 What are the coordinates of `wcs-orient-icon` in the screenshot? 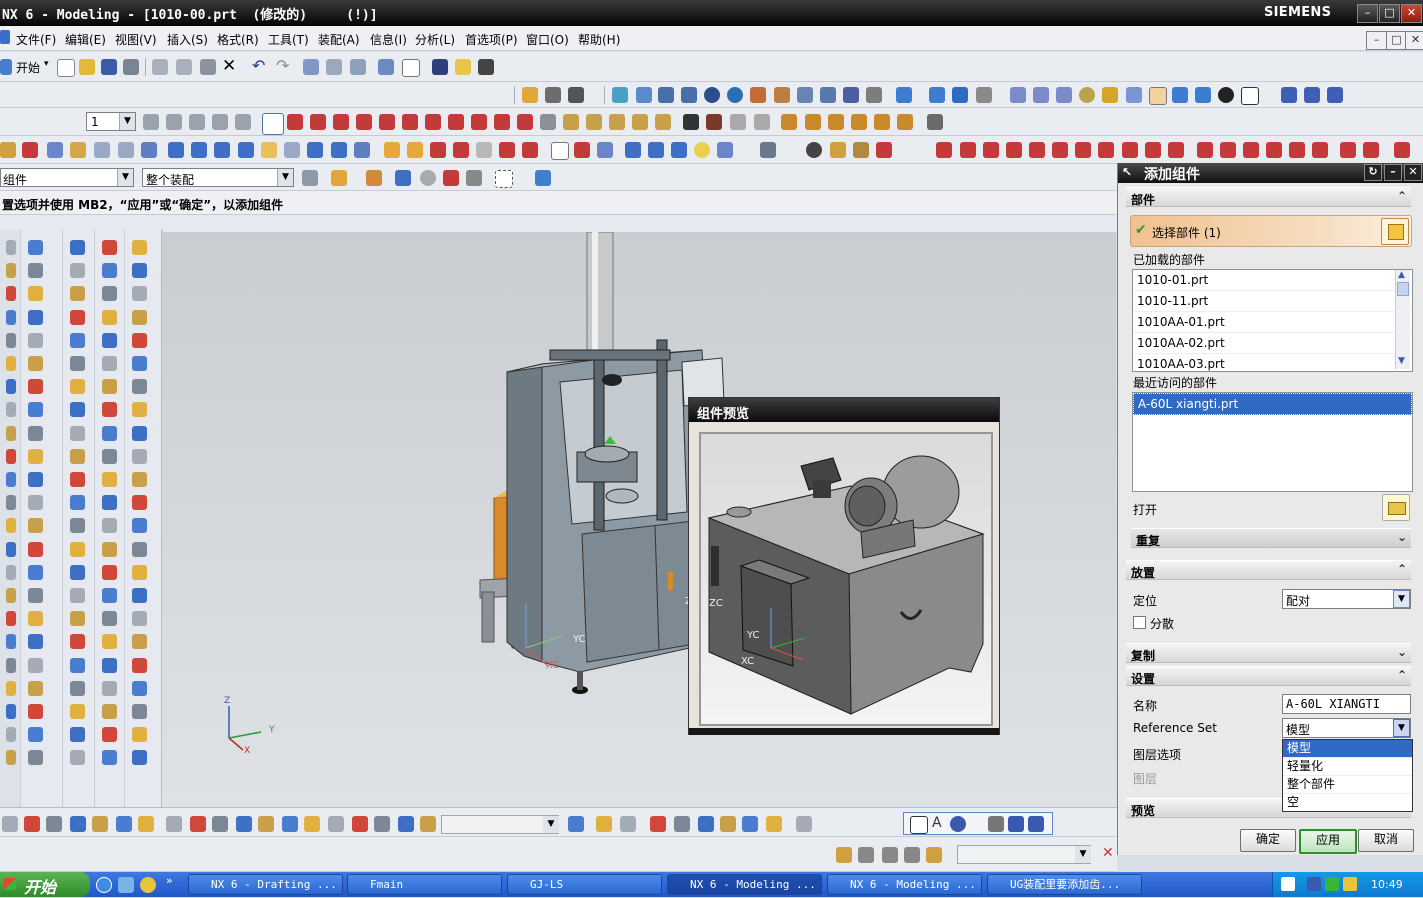 It's located at (1335, 95).